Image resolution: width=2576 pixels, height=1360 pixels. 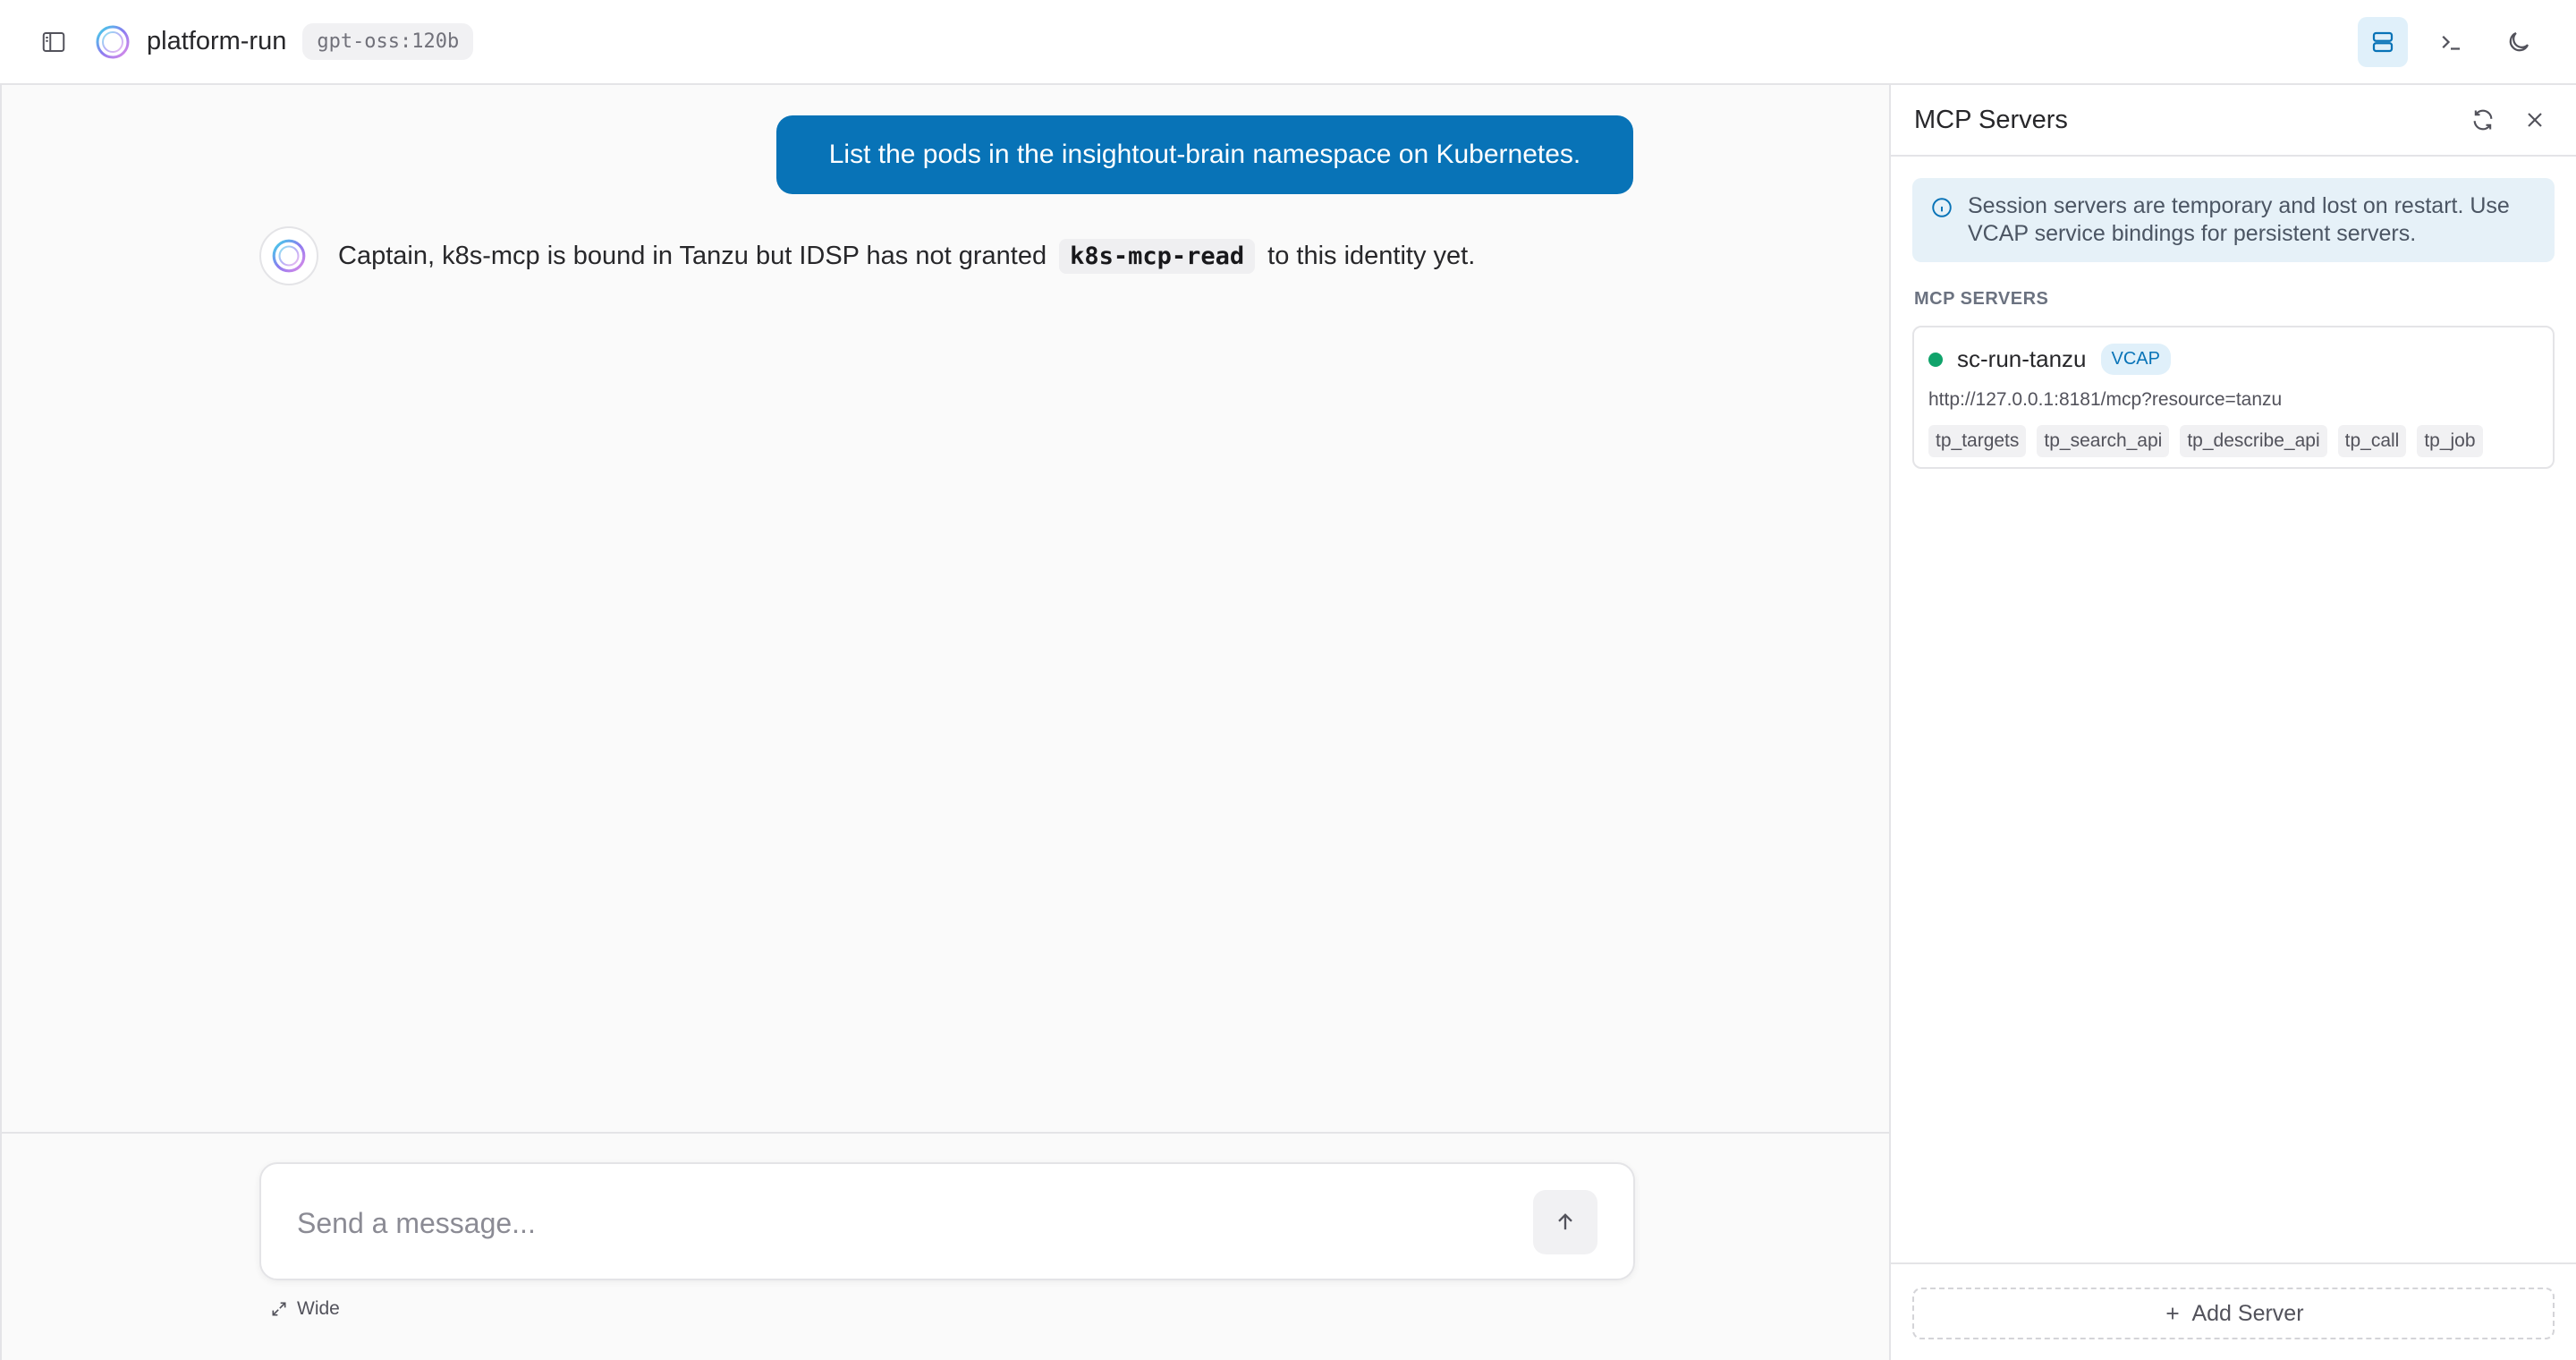 I want to click on header-actions, so click(x=2451, y=41).